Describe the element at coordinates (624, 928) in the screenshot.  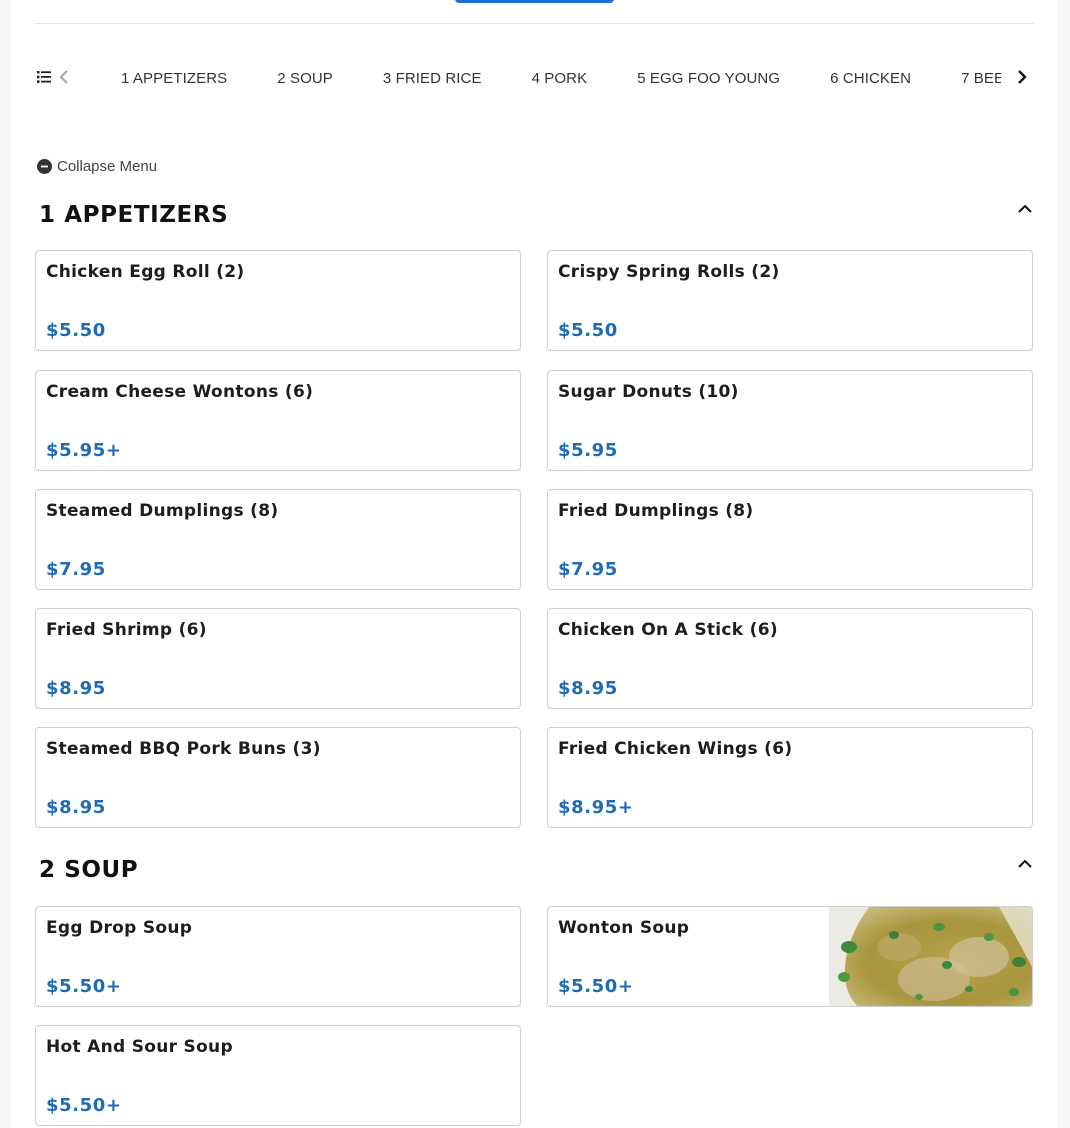
I see `item-name: Wonton Soup` at that location.